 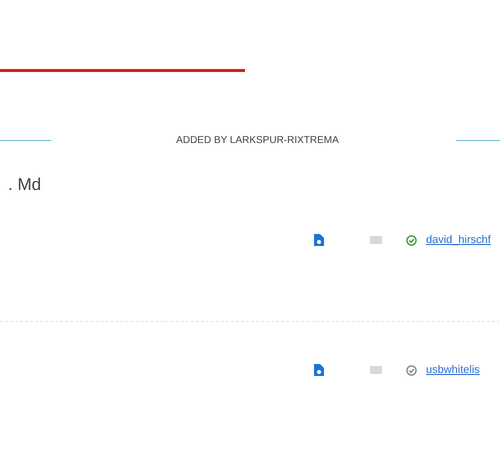 I want to click on user-link: usbwhitelis, so click(x=453, y=370).